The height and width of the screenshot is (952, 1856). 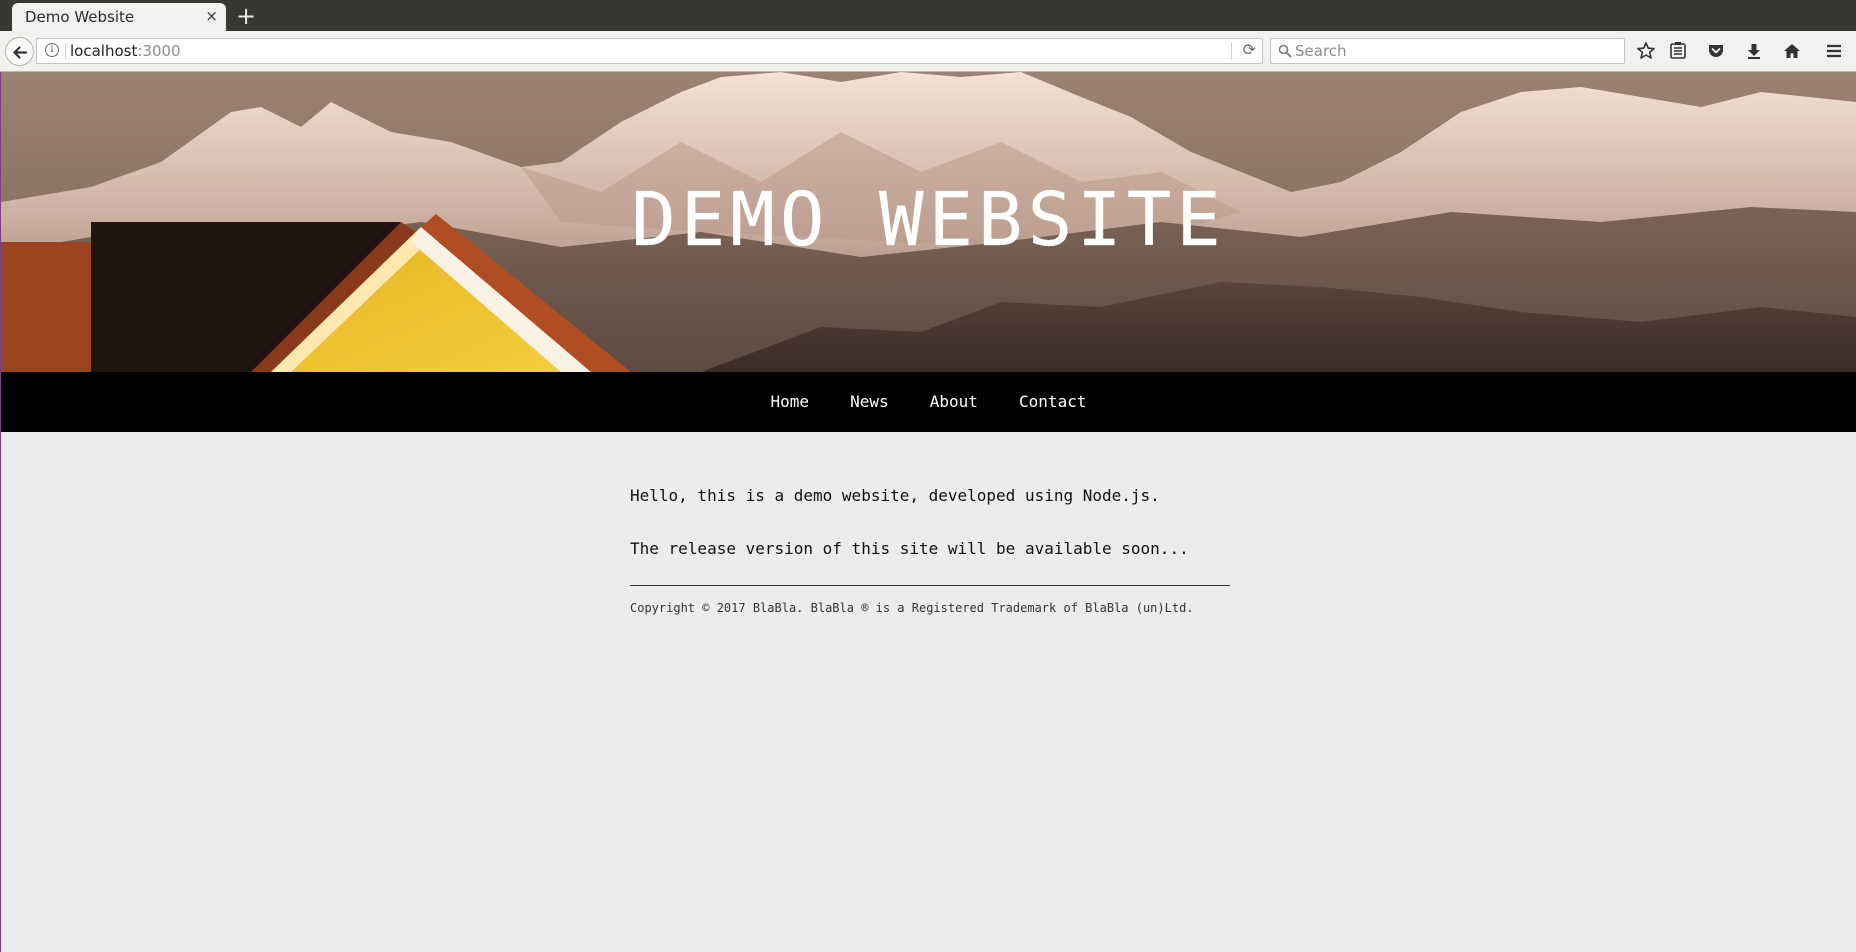 What do you see at coordinates (80, 17) in the screenshot?
I see `tab-title: Demo Website` at bounding box center [80, 17].